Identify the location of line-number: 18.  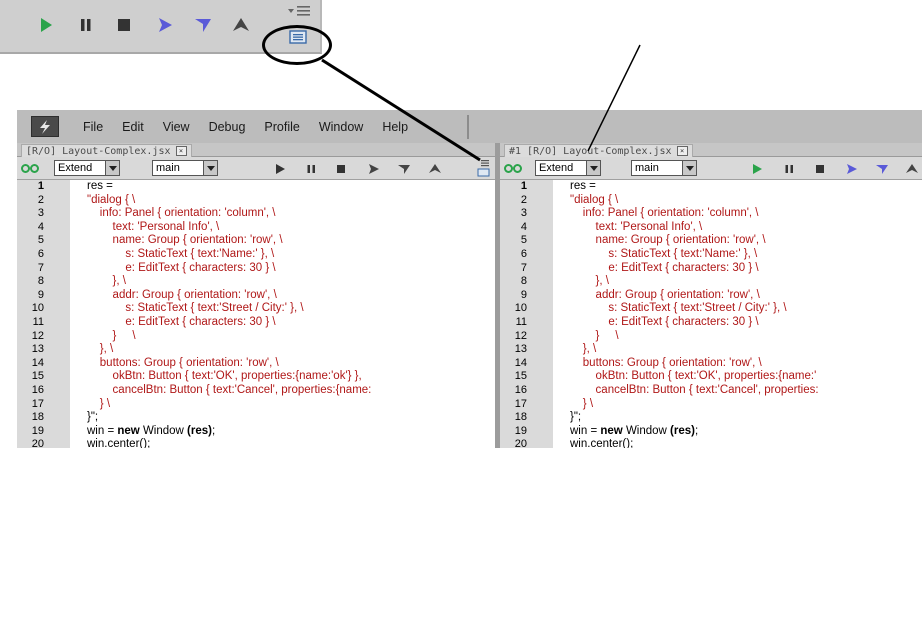
(520, 417).